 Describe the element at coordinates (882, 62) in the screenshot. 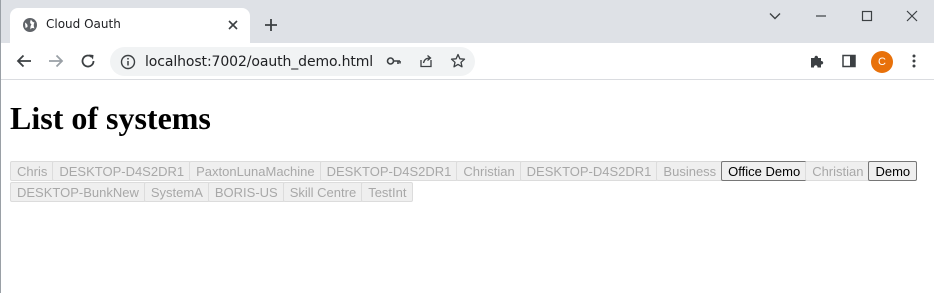

I see `profile-avatar: C` at that location.